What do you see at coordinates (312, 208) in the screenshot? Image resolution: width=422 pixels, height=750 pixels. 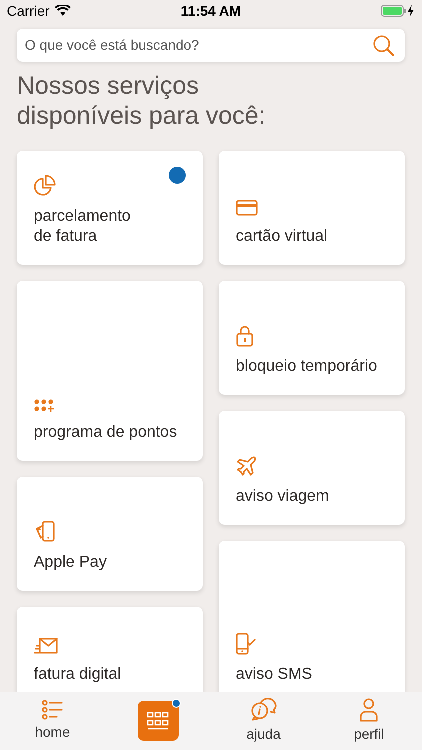 I see `service-card: cartão virtual` at bounding box center [312, 208].